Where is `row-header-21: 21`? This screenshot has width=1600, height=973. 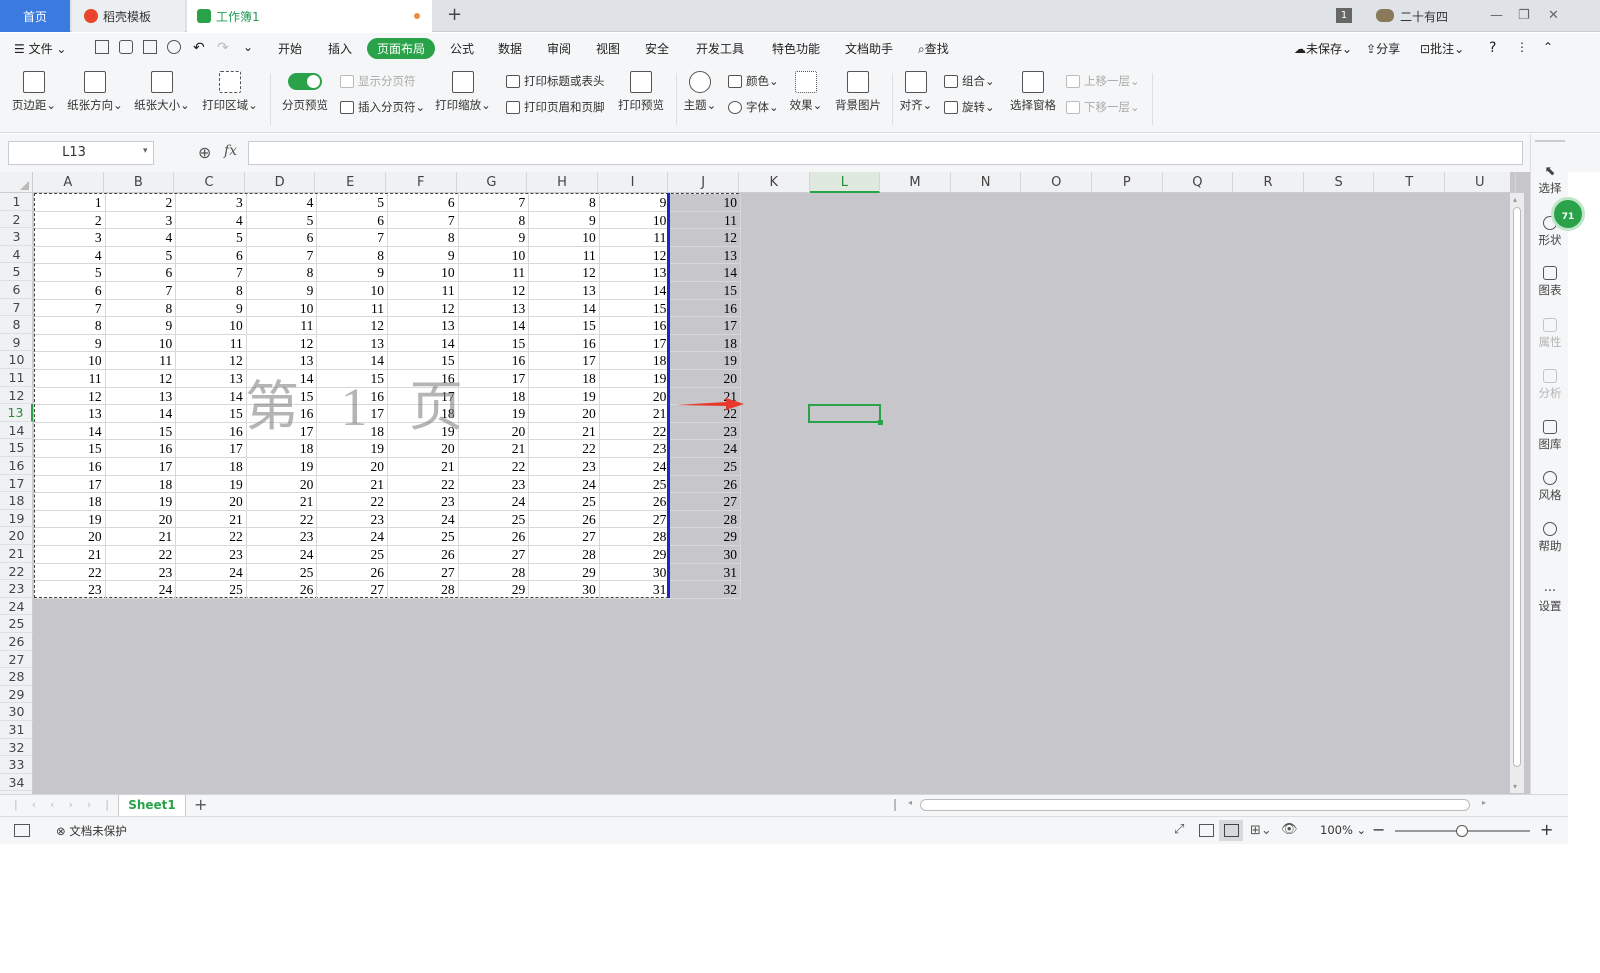
row-header-21: 21 is located at coordinates (16, 554).